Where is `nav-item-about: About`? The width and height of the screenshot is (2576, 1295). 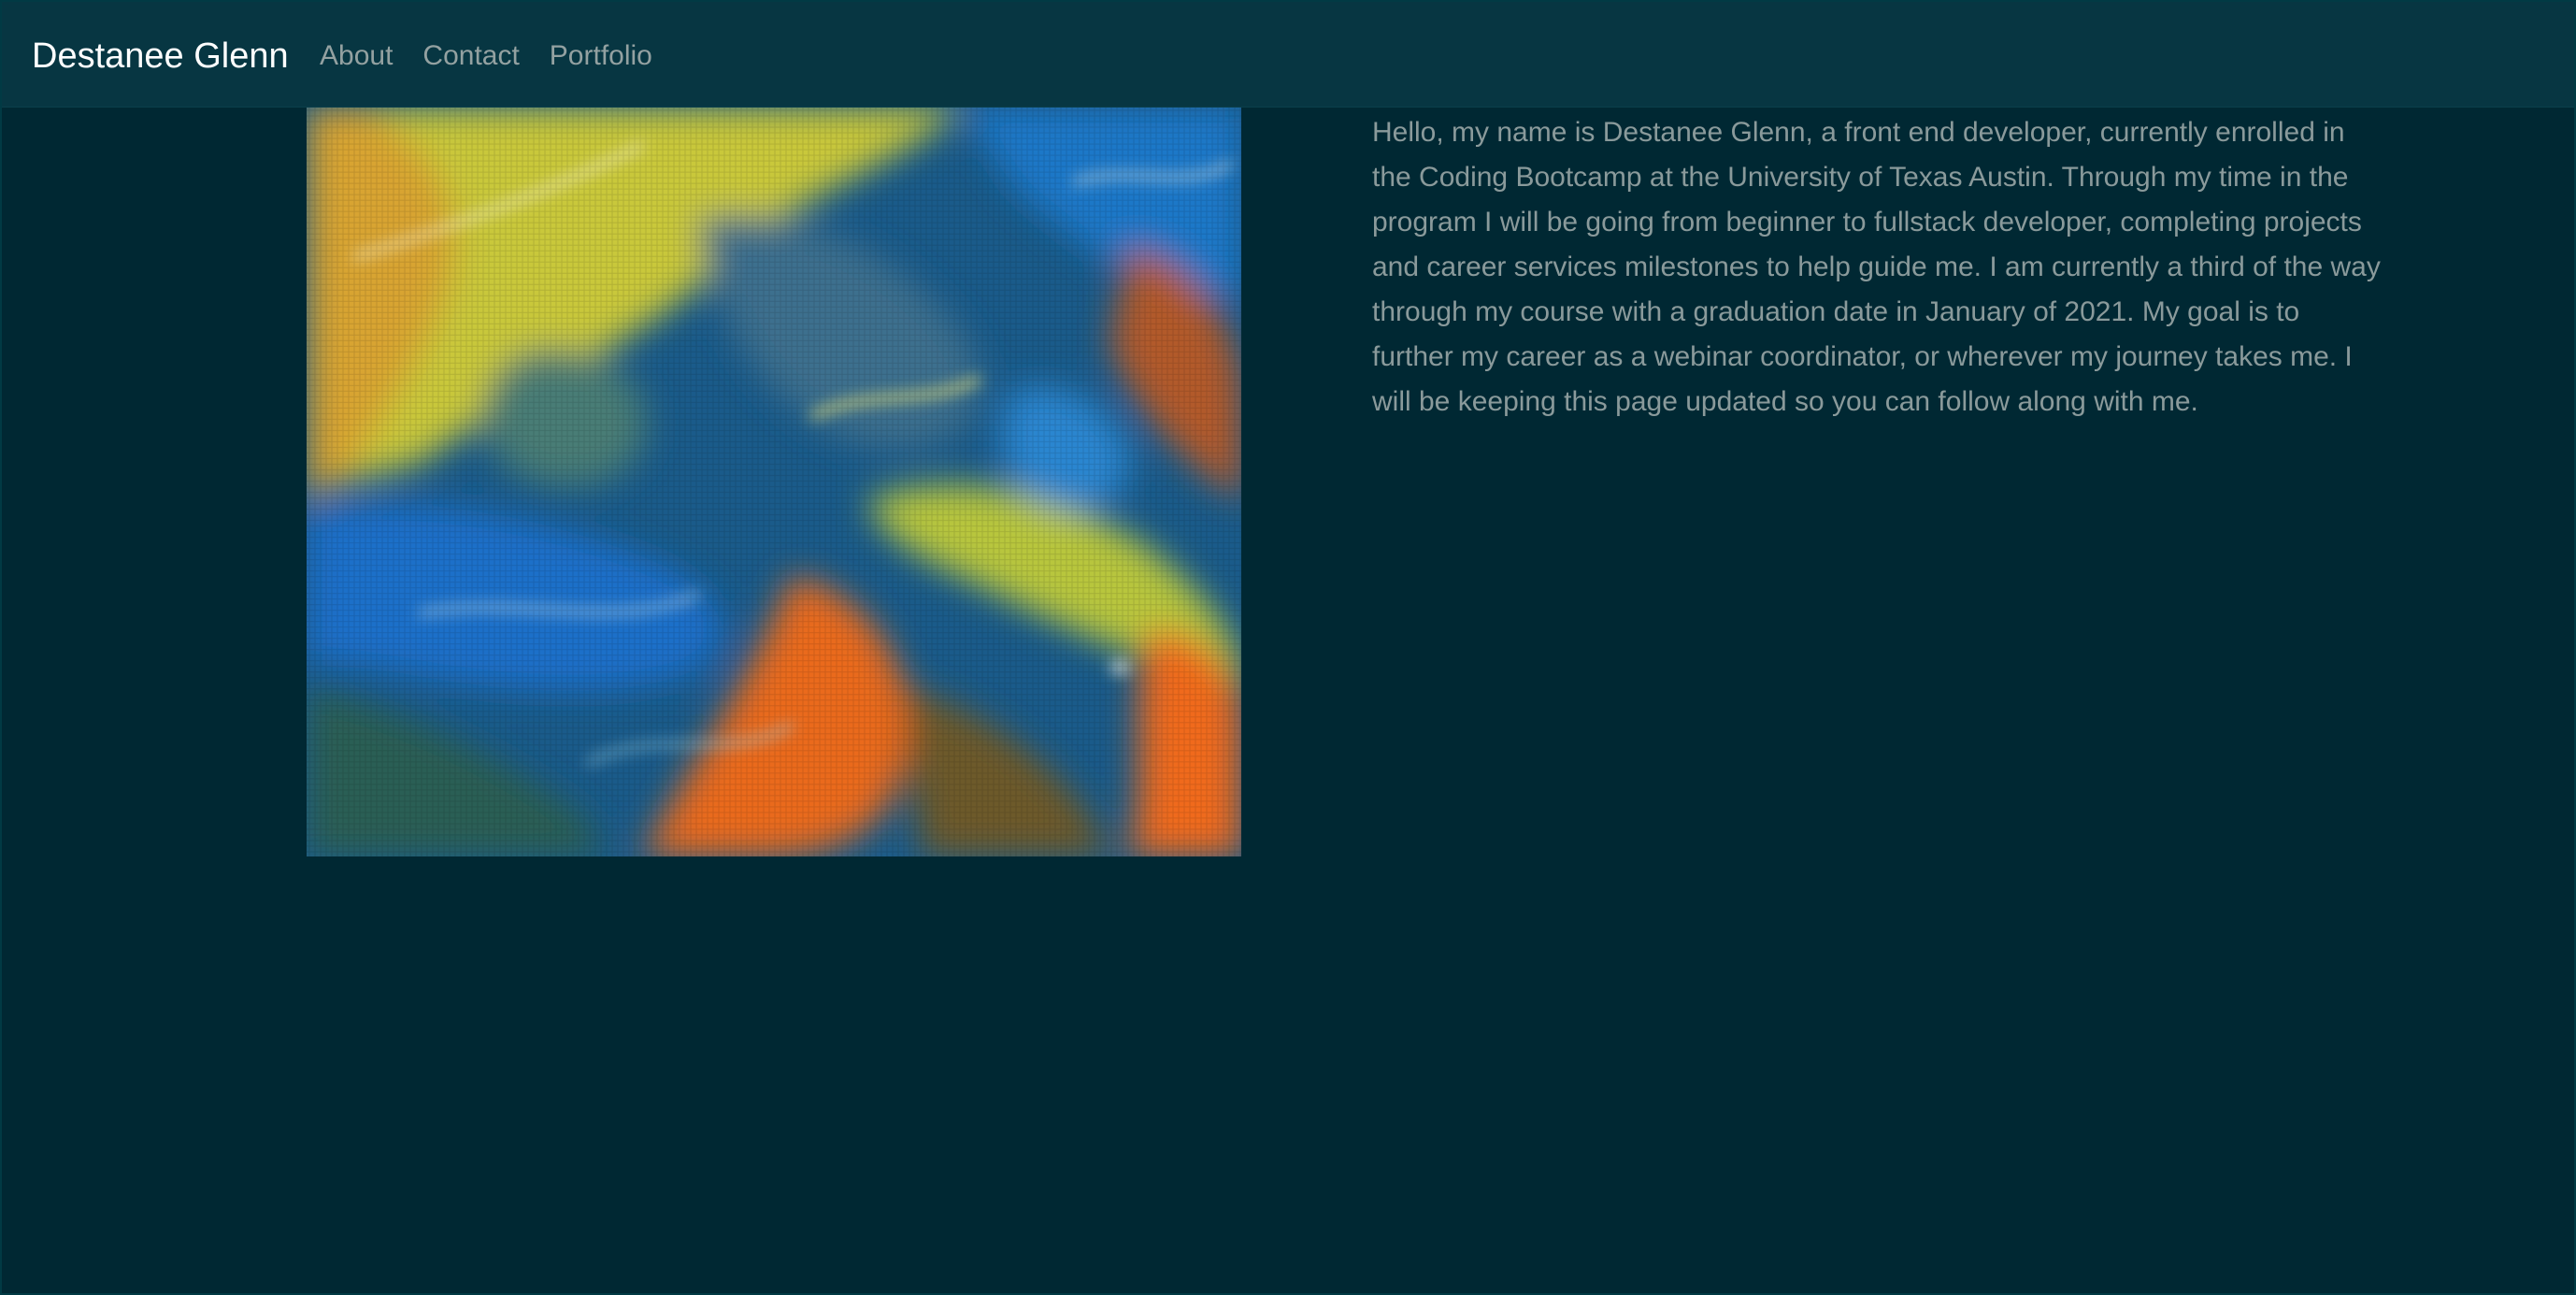
nav-item-about: About is located at coordinates (364, 56).